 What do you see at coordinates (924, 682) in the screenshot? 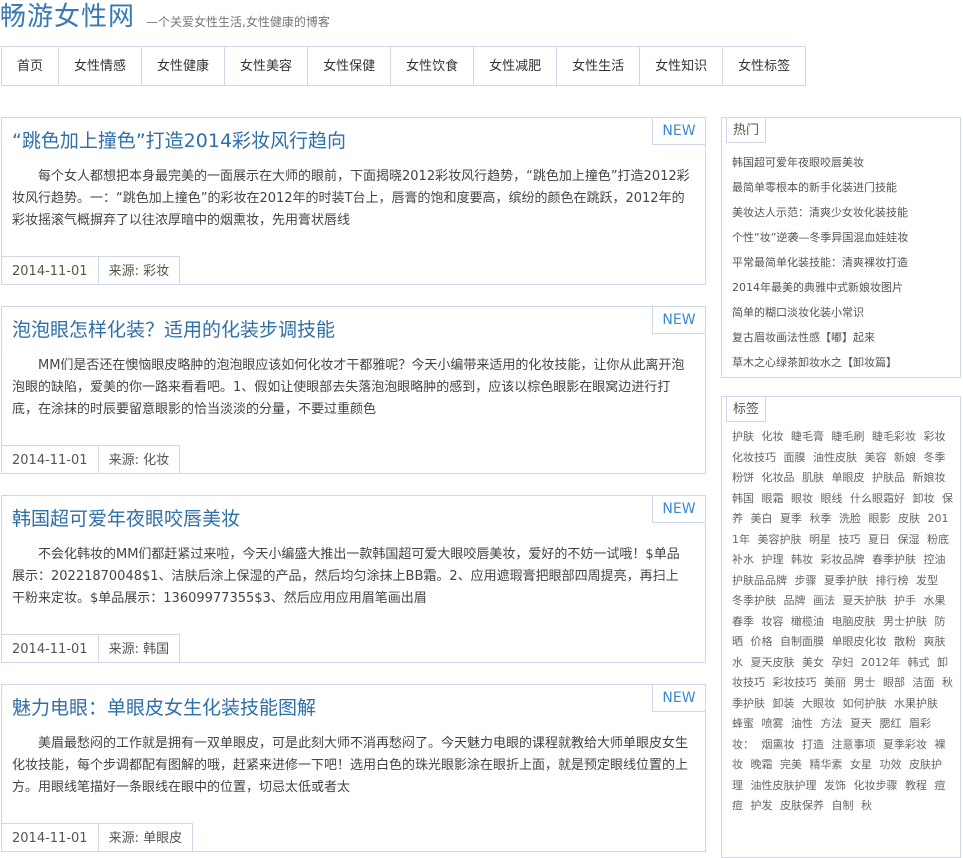
I see `tag-link: 洁面` at bounding box center [924, 682].